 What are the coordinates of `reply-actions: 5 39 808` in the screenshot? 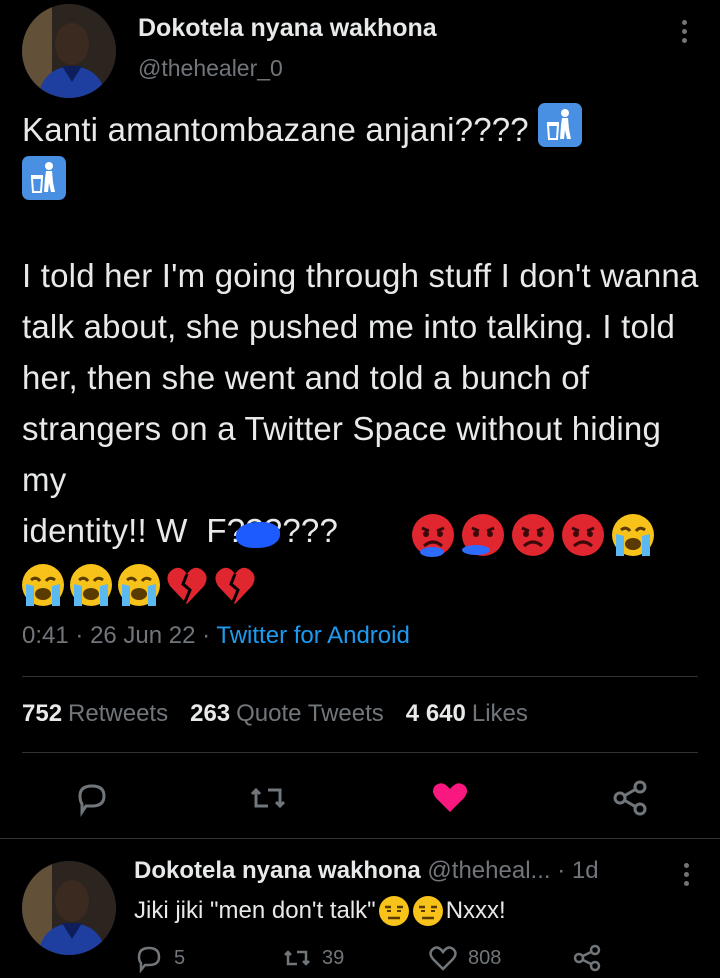 It's located at (424, 960).